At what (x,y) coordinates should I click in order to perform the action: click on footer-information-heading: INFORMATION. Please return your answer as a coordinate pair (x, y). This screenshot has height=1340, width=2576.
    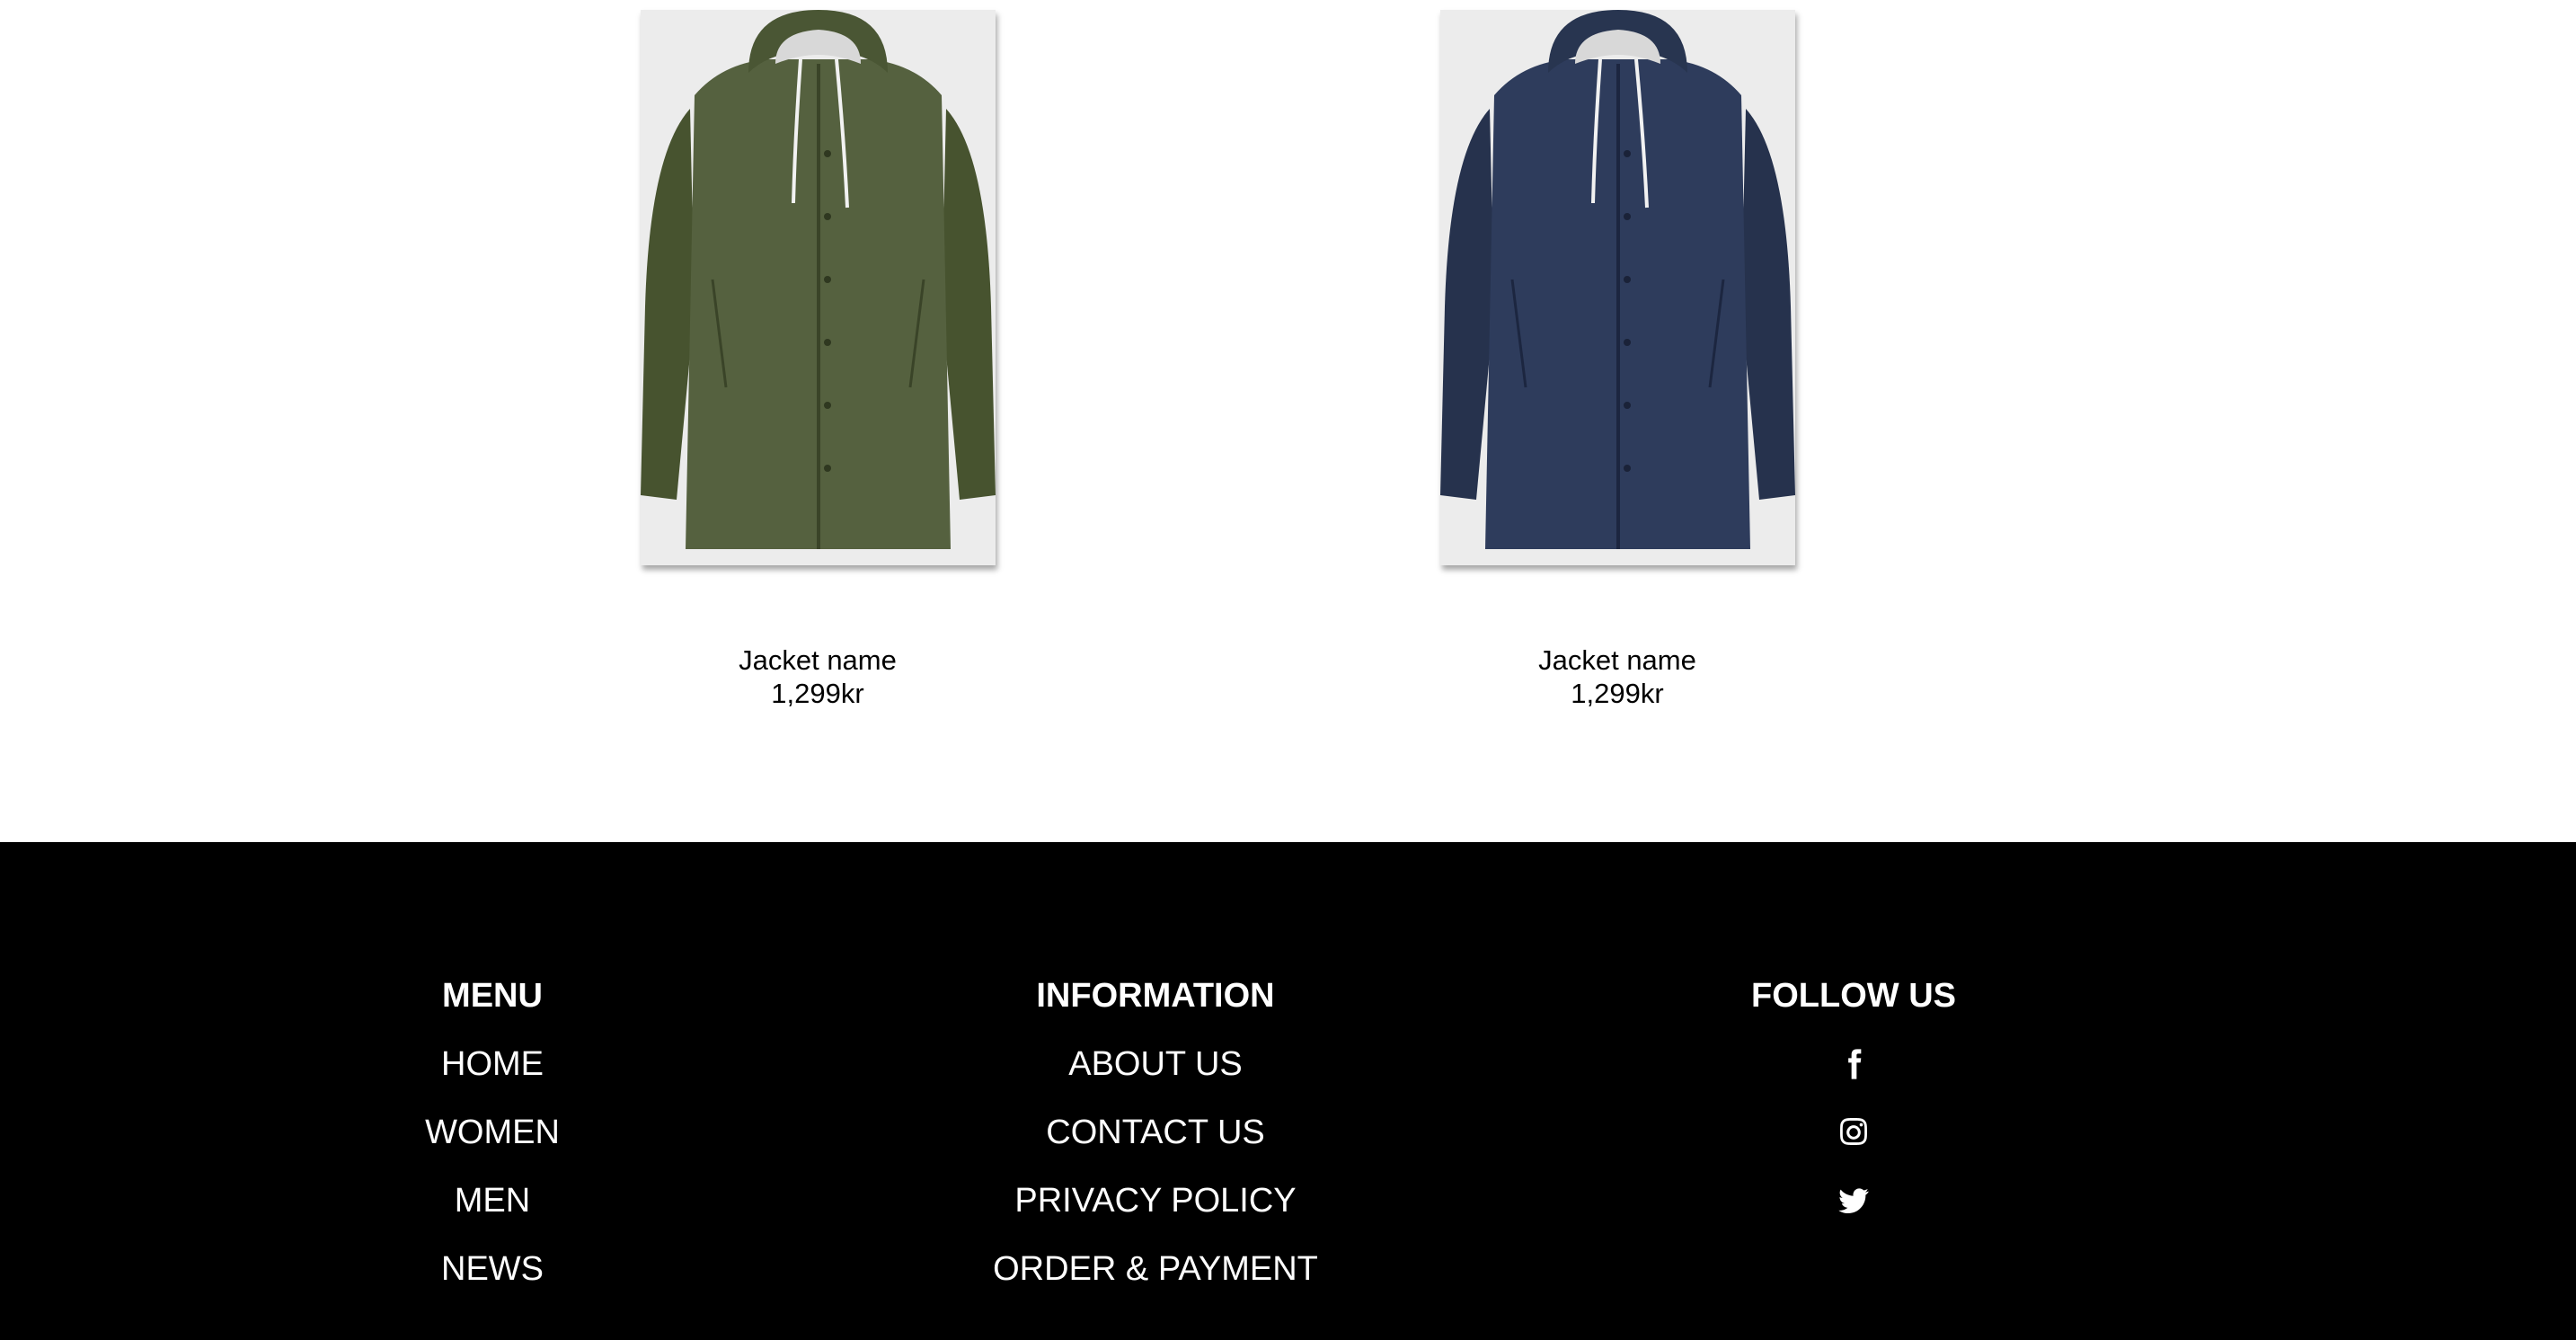
    Looking at the image, I should click on (1155, 996).